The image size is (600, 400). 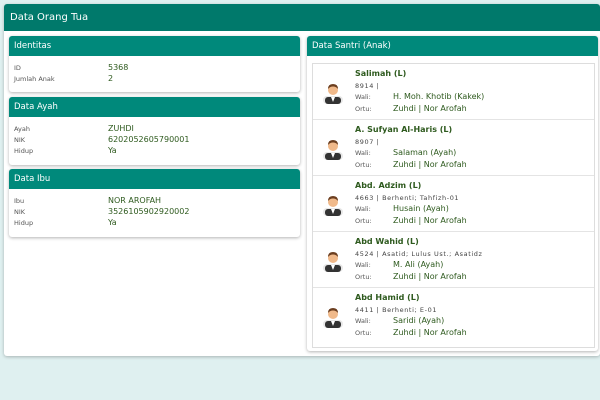 What do you see at coordinates (135, 200) in the screenshot?
I see `ibu-name-value: NOR AROFAH` at bounding box center [135, 200].